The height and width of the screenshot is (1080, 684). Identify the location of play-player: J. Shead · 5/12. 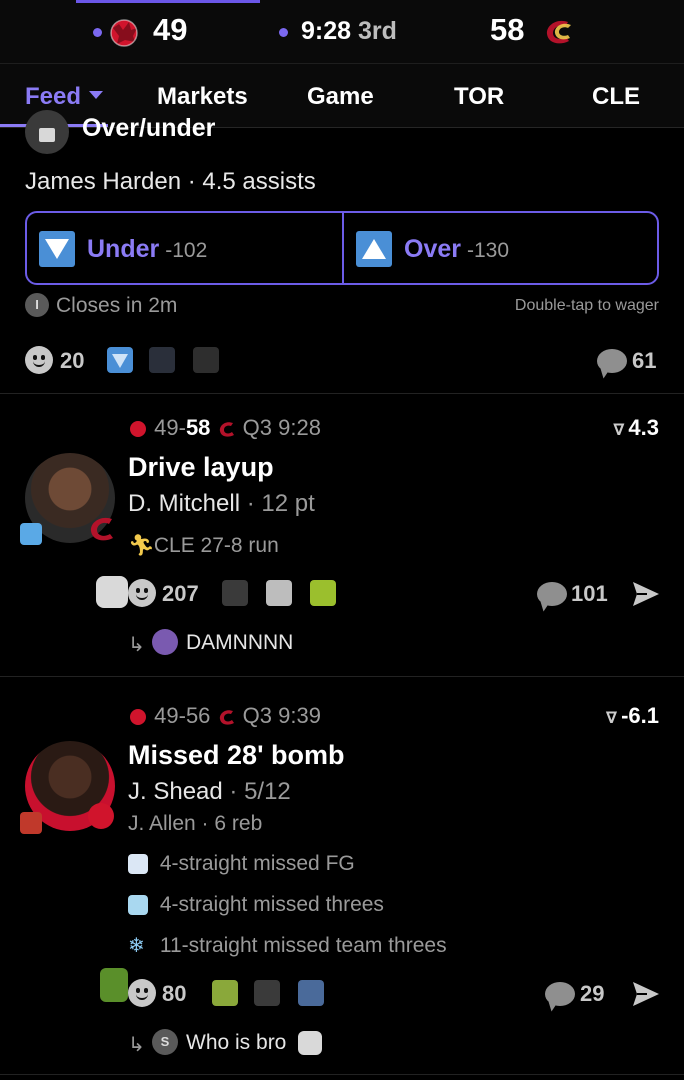
(209, 792).